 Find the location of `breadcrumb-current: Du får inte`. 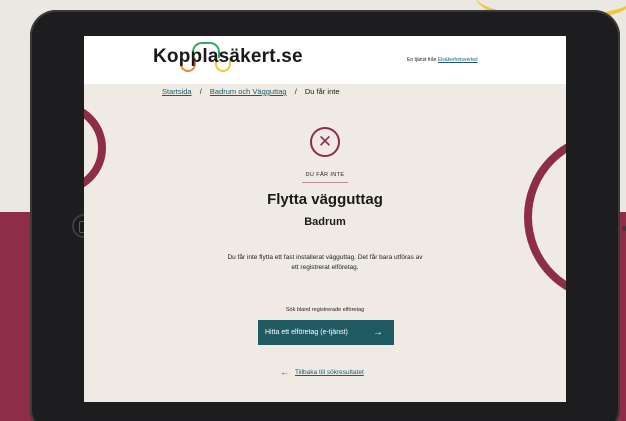

breadcrumb-current: Du får inte is located at coordinates (322, 91).